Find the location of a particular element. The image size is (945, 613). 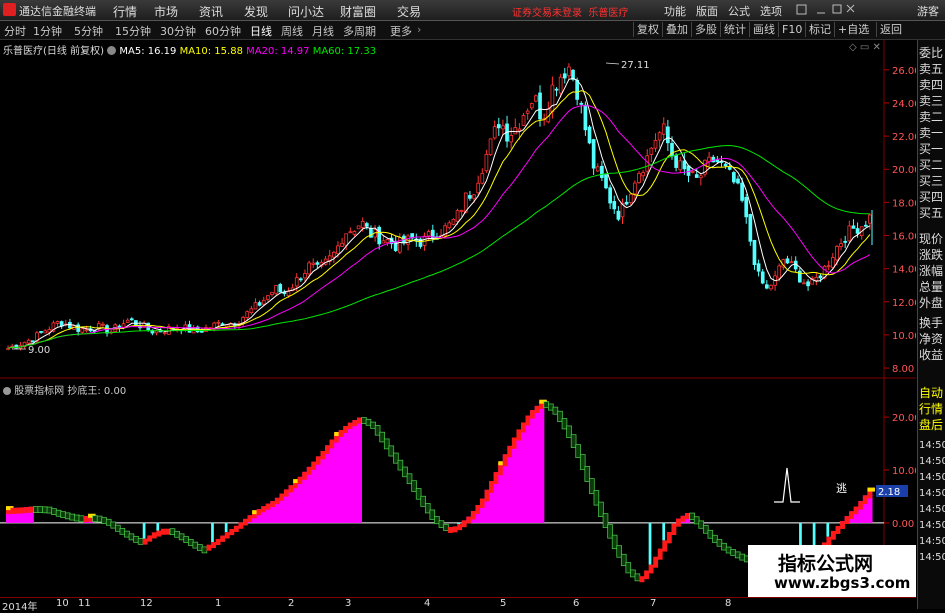

menu-gongshi: 公式 is located at coordinates (739, 11).